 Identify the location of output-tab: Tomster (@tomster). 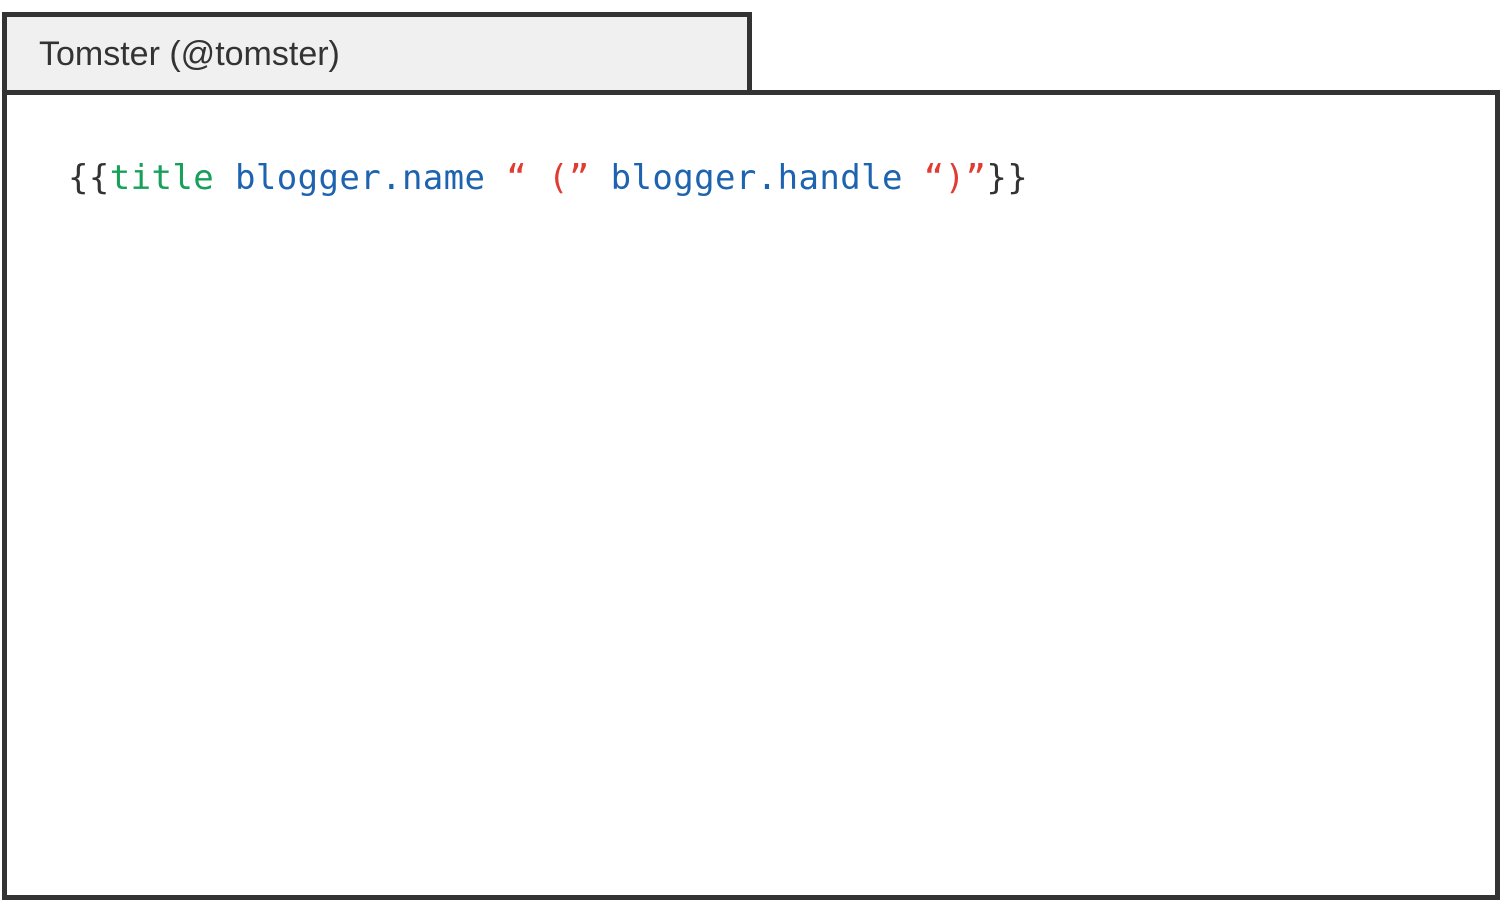
(377, 54).